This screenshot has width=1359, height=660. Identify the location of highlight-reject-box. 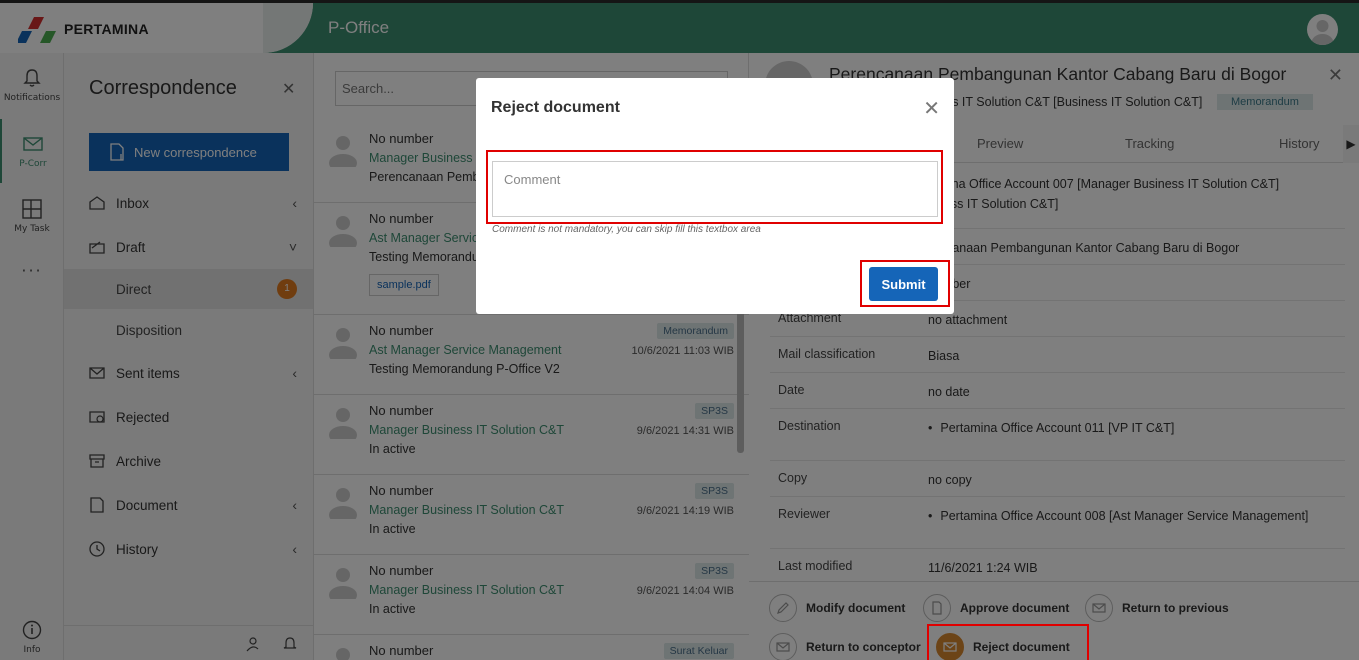
(1008, 642).